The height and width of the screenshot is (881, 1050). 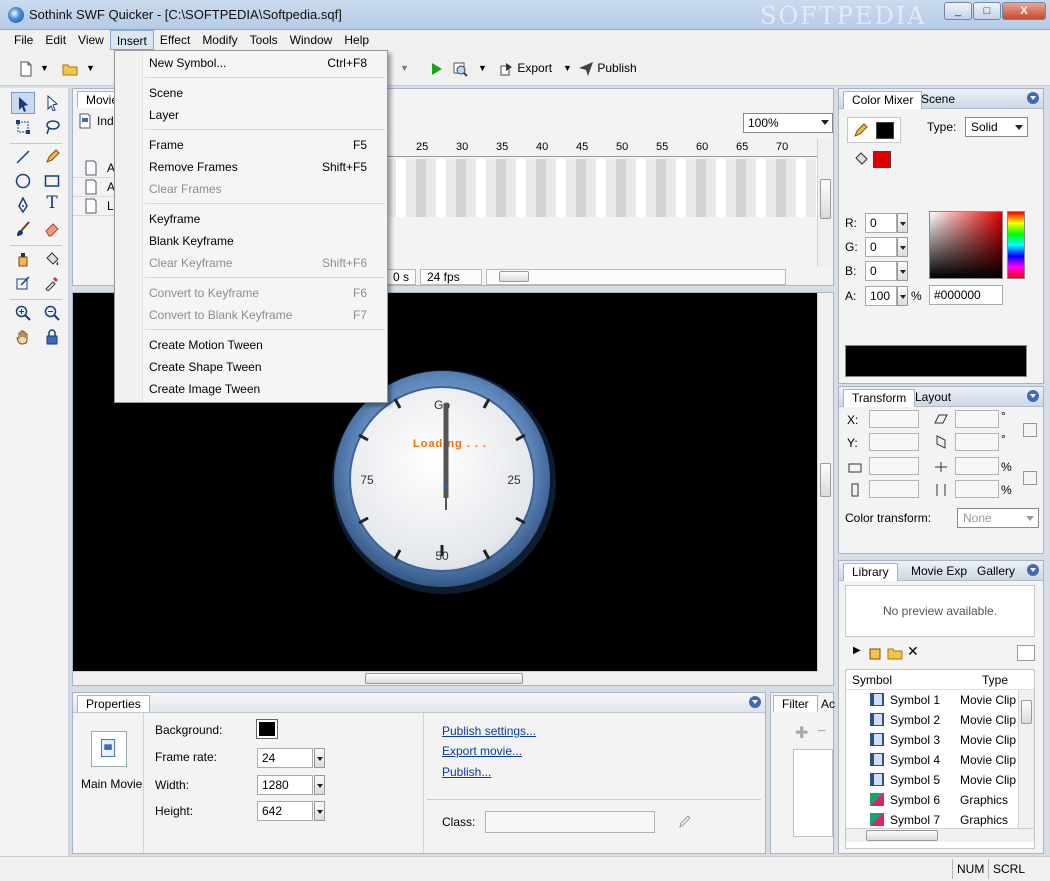 I want to click on tab-properties: Properties, so click(x=113, y=703).